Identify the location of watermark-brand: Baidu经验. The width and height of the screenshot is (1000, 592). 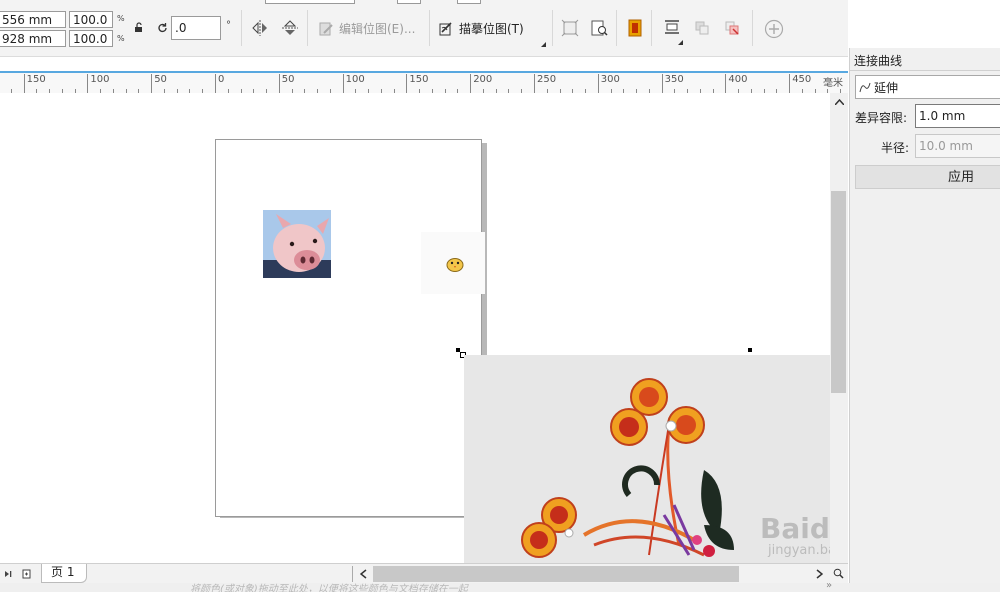
(795, 528).